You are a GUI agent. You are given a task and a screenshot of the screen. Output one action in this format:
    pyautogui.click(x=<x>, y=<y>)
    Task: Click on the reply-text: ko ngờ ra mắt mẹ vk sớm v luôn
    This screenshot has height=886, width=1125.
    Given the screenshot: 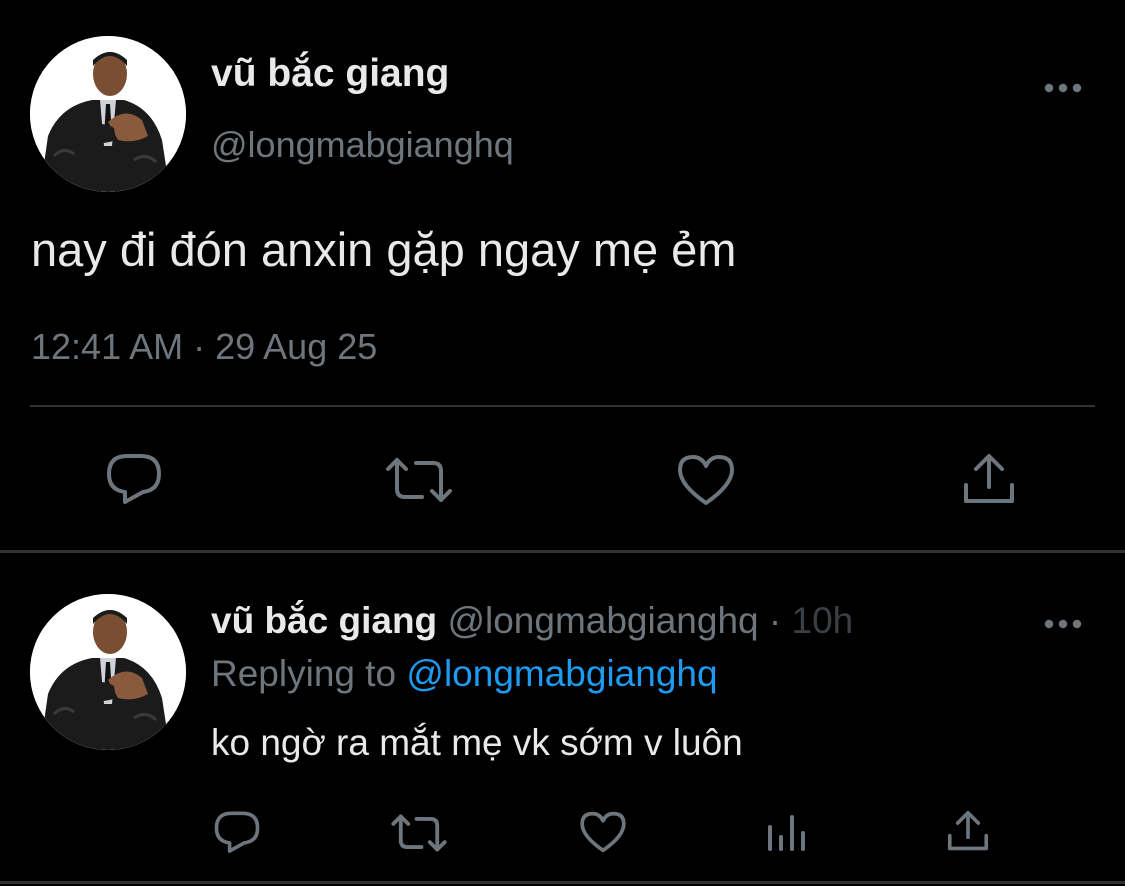 What is the action you would take?
    pyautogui.click(x=477, y=742)
    